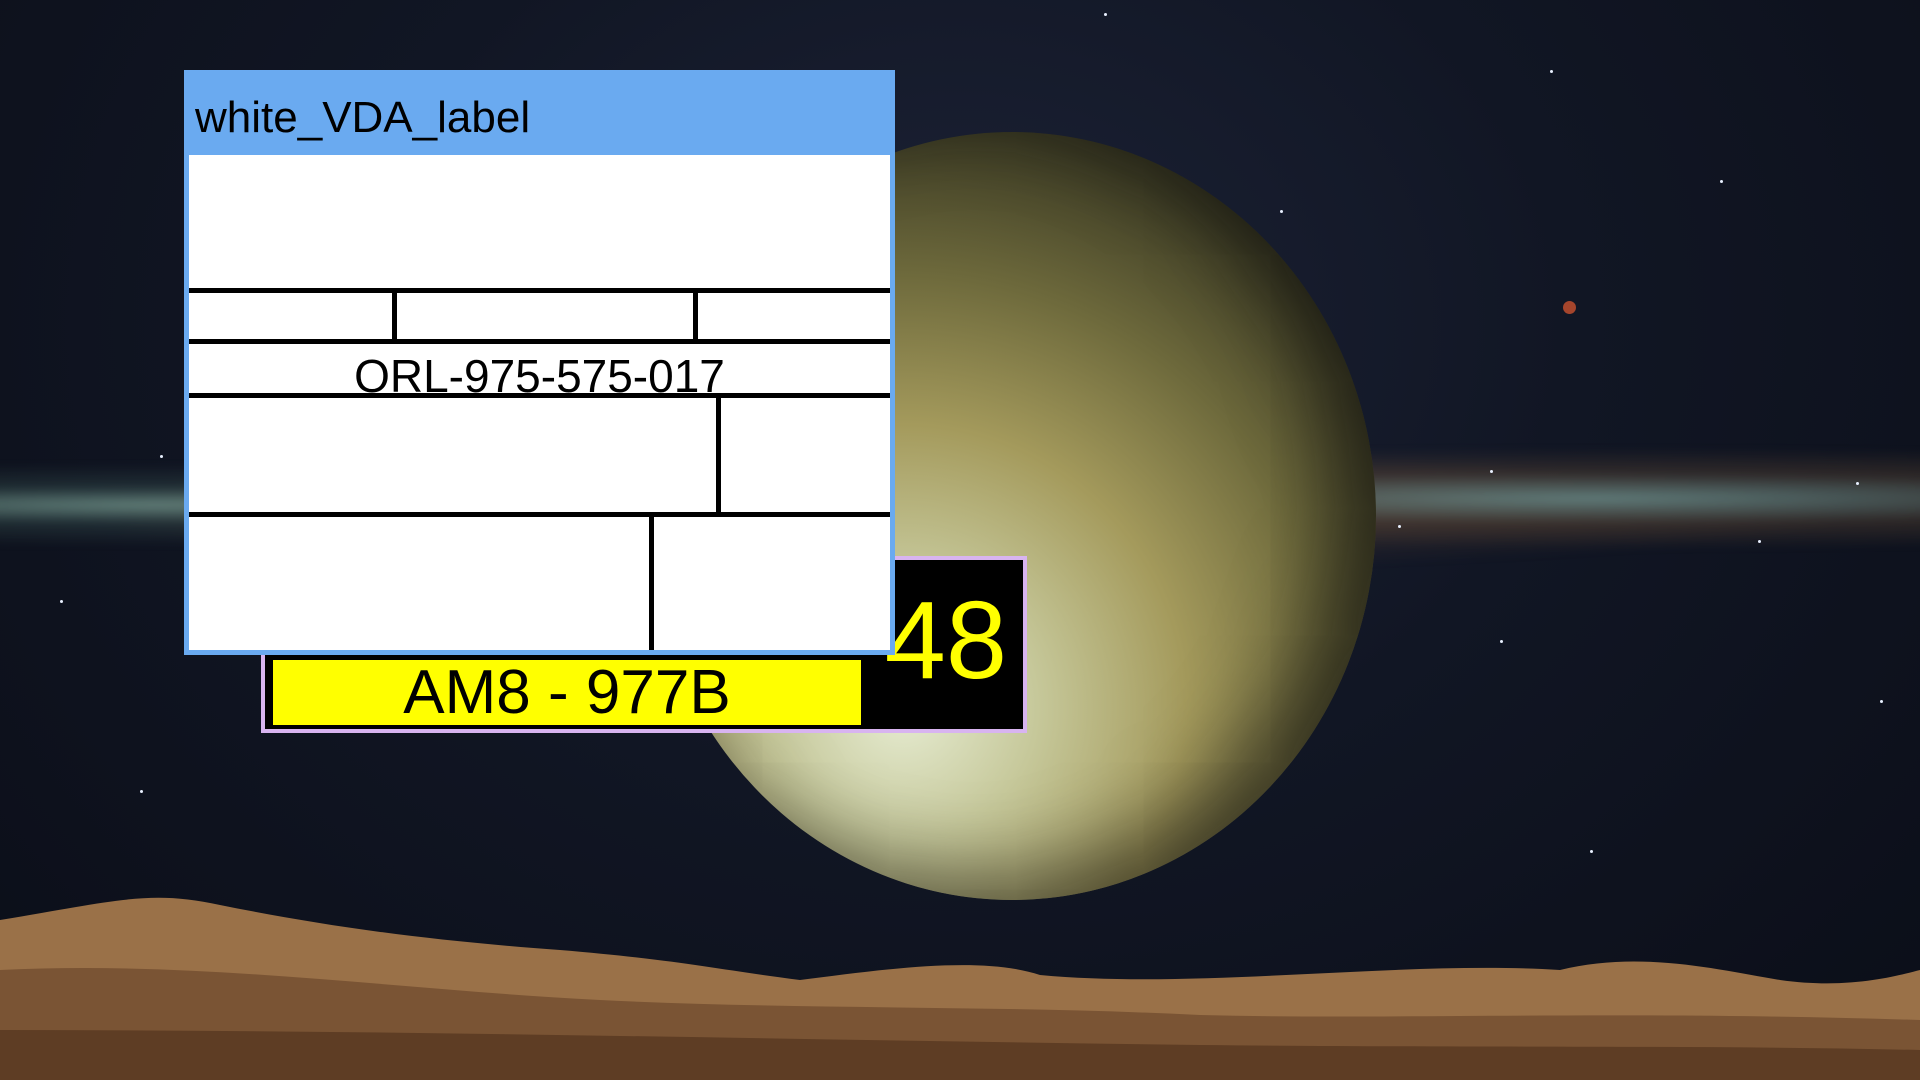 The width and height of the screenshot is (1920, 1080). I want to click on window-titlebar: white_VDA_label, so click(539, 112).